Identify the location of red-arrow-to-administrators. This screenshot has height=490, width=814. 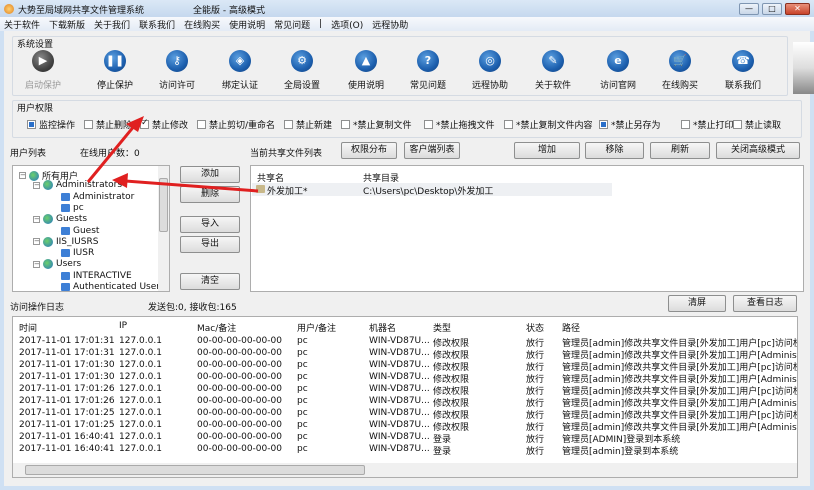
(185, 183).